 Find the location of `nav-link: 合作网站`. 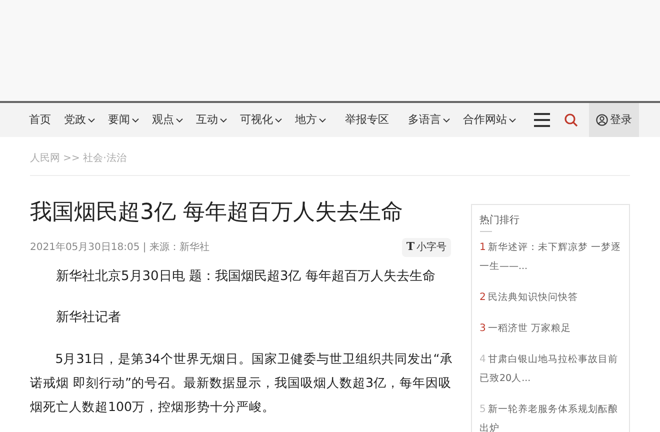

nav-link: 合作网站 is located at coordinates (489, 120).